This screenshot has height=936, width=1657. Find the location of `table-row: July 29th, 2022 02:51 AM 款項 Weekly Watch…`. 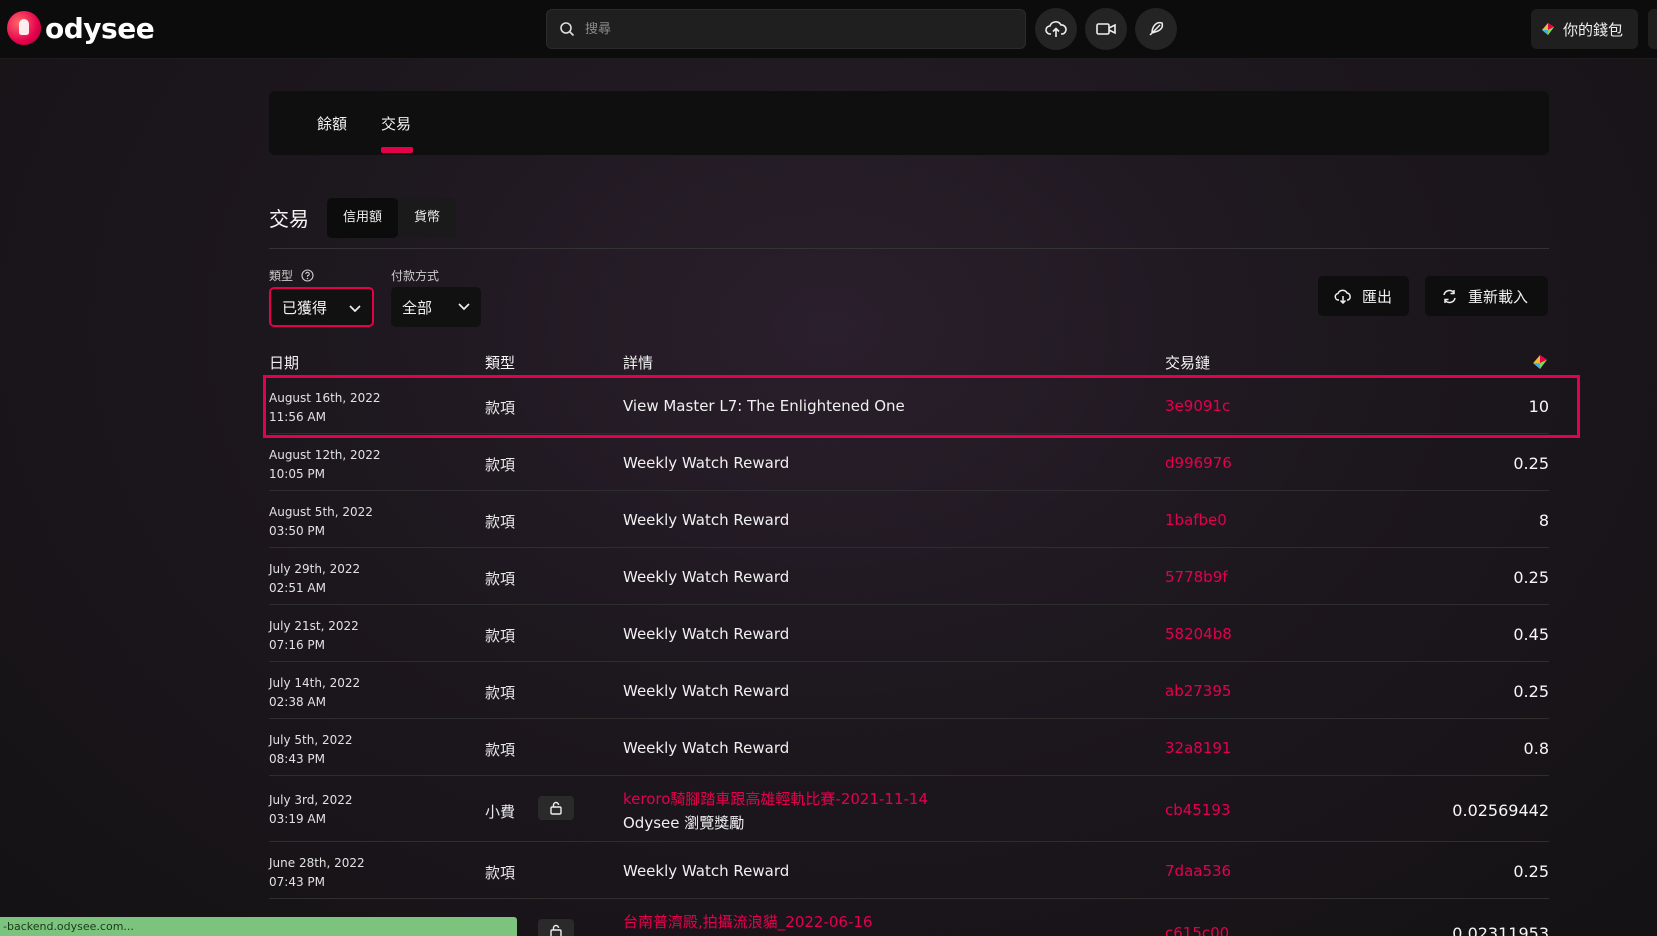

table-row: July 29th, 2022 02:51 AM 款項 Weekly Watch… is located at coordinates (909, 576).